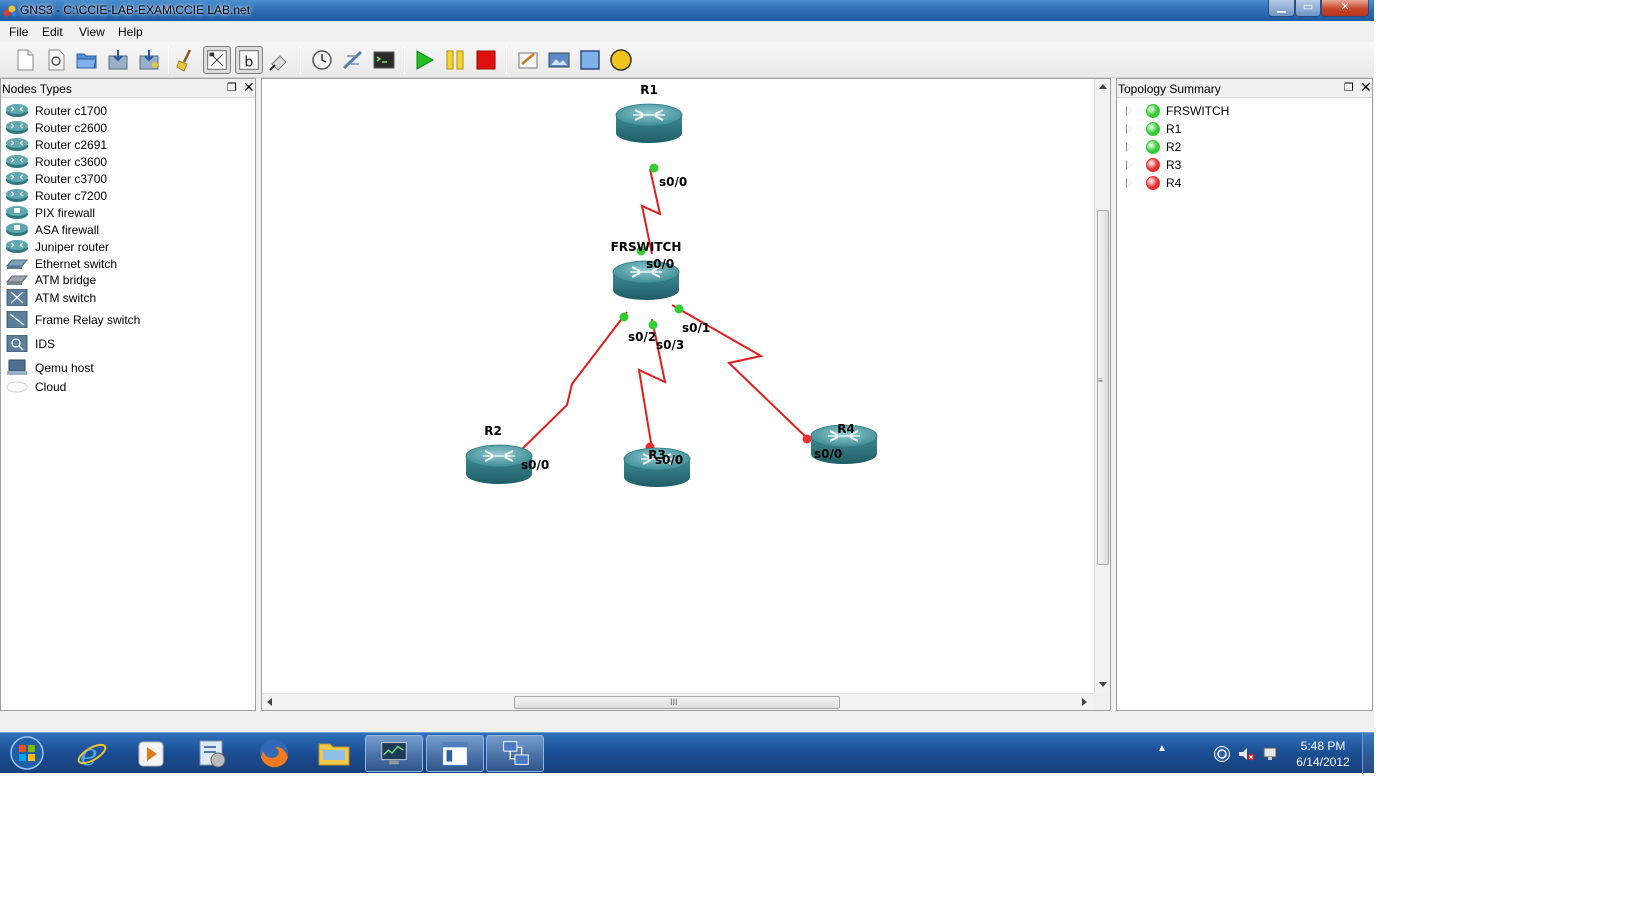  Describe the element at coordinates (499, 454) in the screenshot. I see `router-r2: R2` at that location.